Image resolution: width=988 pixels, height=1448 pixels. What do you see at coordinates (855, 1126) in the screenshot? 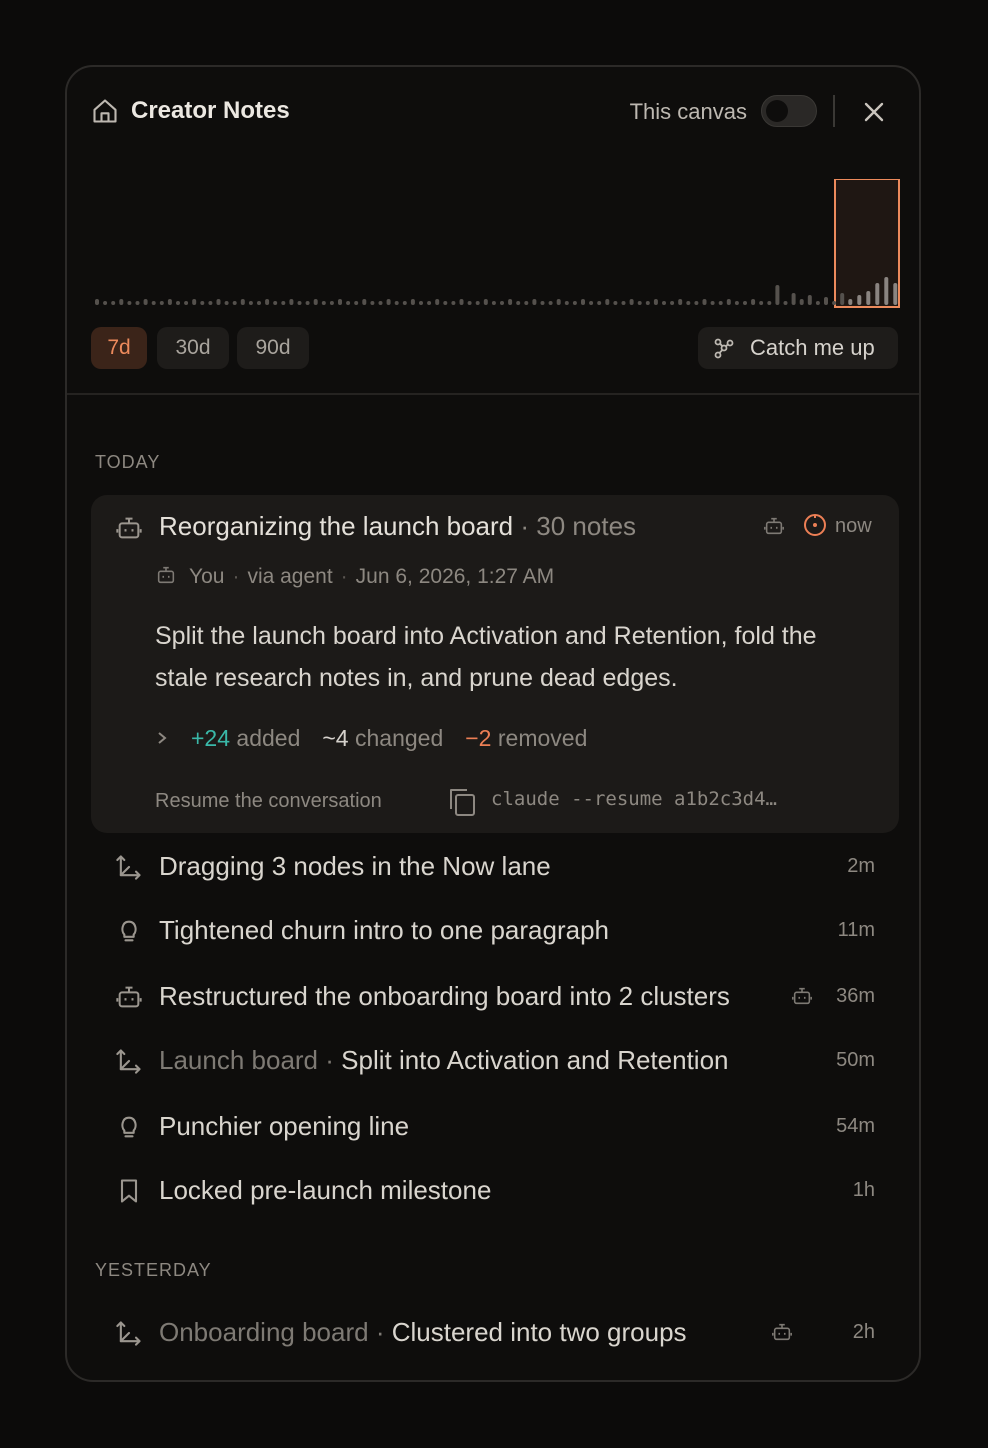
I see `item-time: 54m` at bounding box center [855, 1126].